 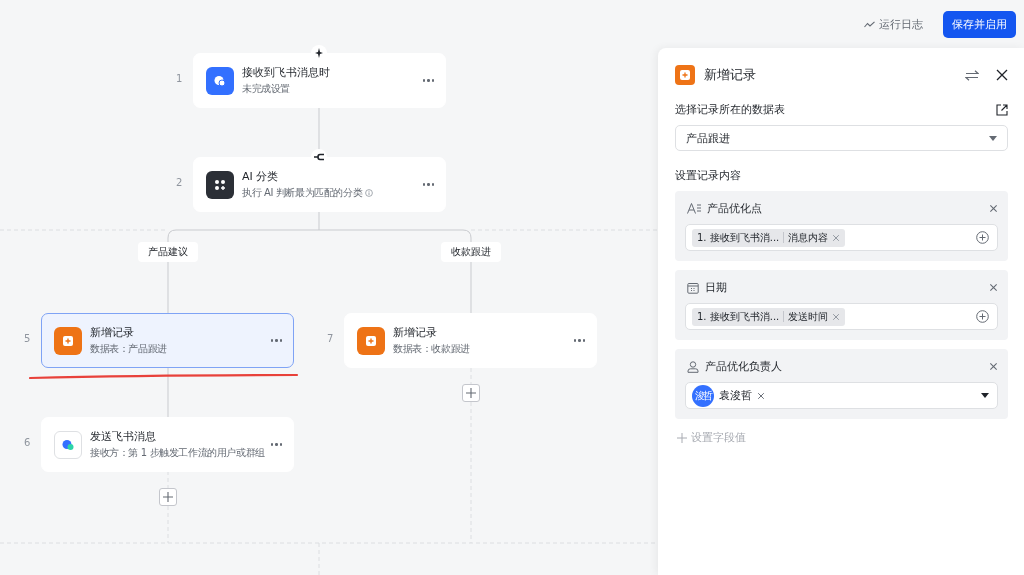 What do you see at coordinates (979, 24) in the screenshot?
I see `save-button: 保存并启用` at bounding box center [979, 24].